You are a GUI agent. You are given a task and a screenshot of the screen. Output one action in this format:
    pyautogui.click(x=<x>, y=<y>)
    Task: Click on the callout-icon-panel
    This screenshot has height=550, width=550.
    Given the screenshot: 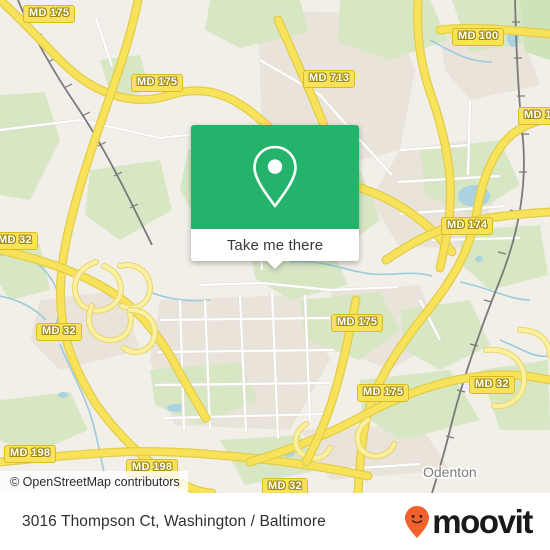 What is the action you would take?
    pyautogui.click(x=275, y=177)
    